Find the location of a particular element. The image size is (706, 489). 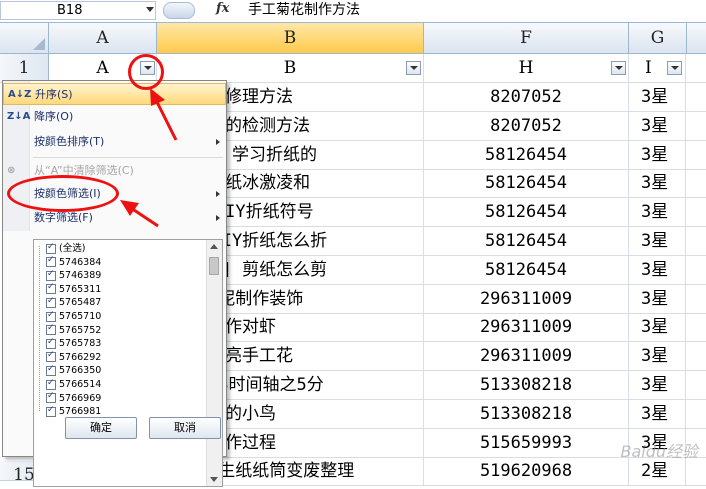

annotation-arrow-upper is located at coordinates (164, 114).